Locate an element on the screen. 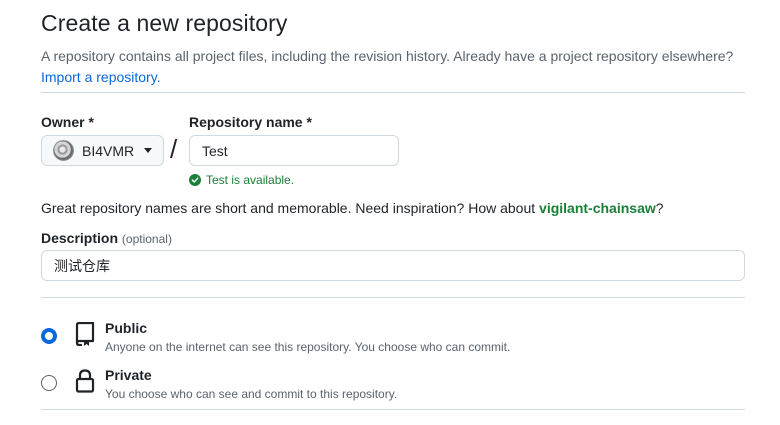 This screenshot has width=780, height=425. owner-name: BI4VMR is located at coordinates (108, 150).